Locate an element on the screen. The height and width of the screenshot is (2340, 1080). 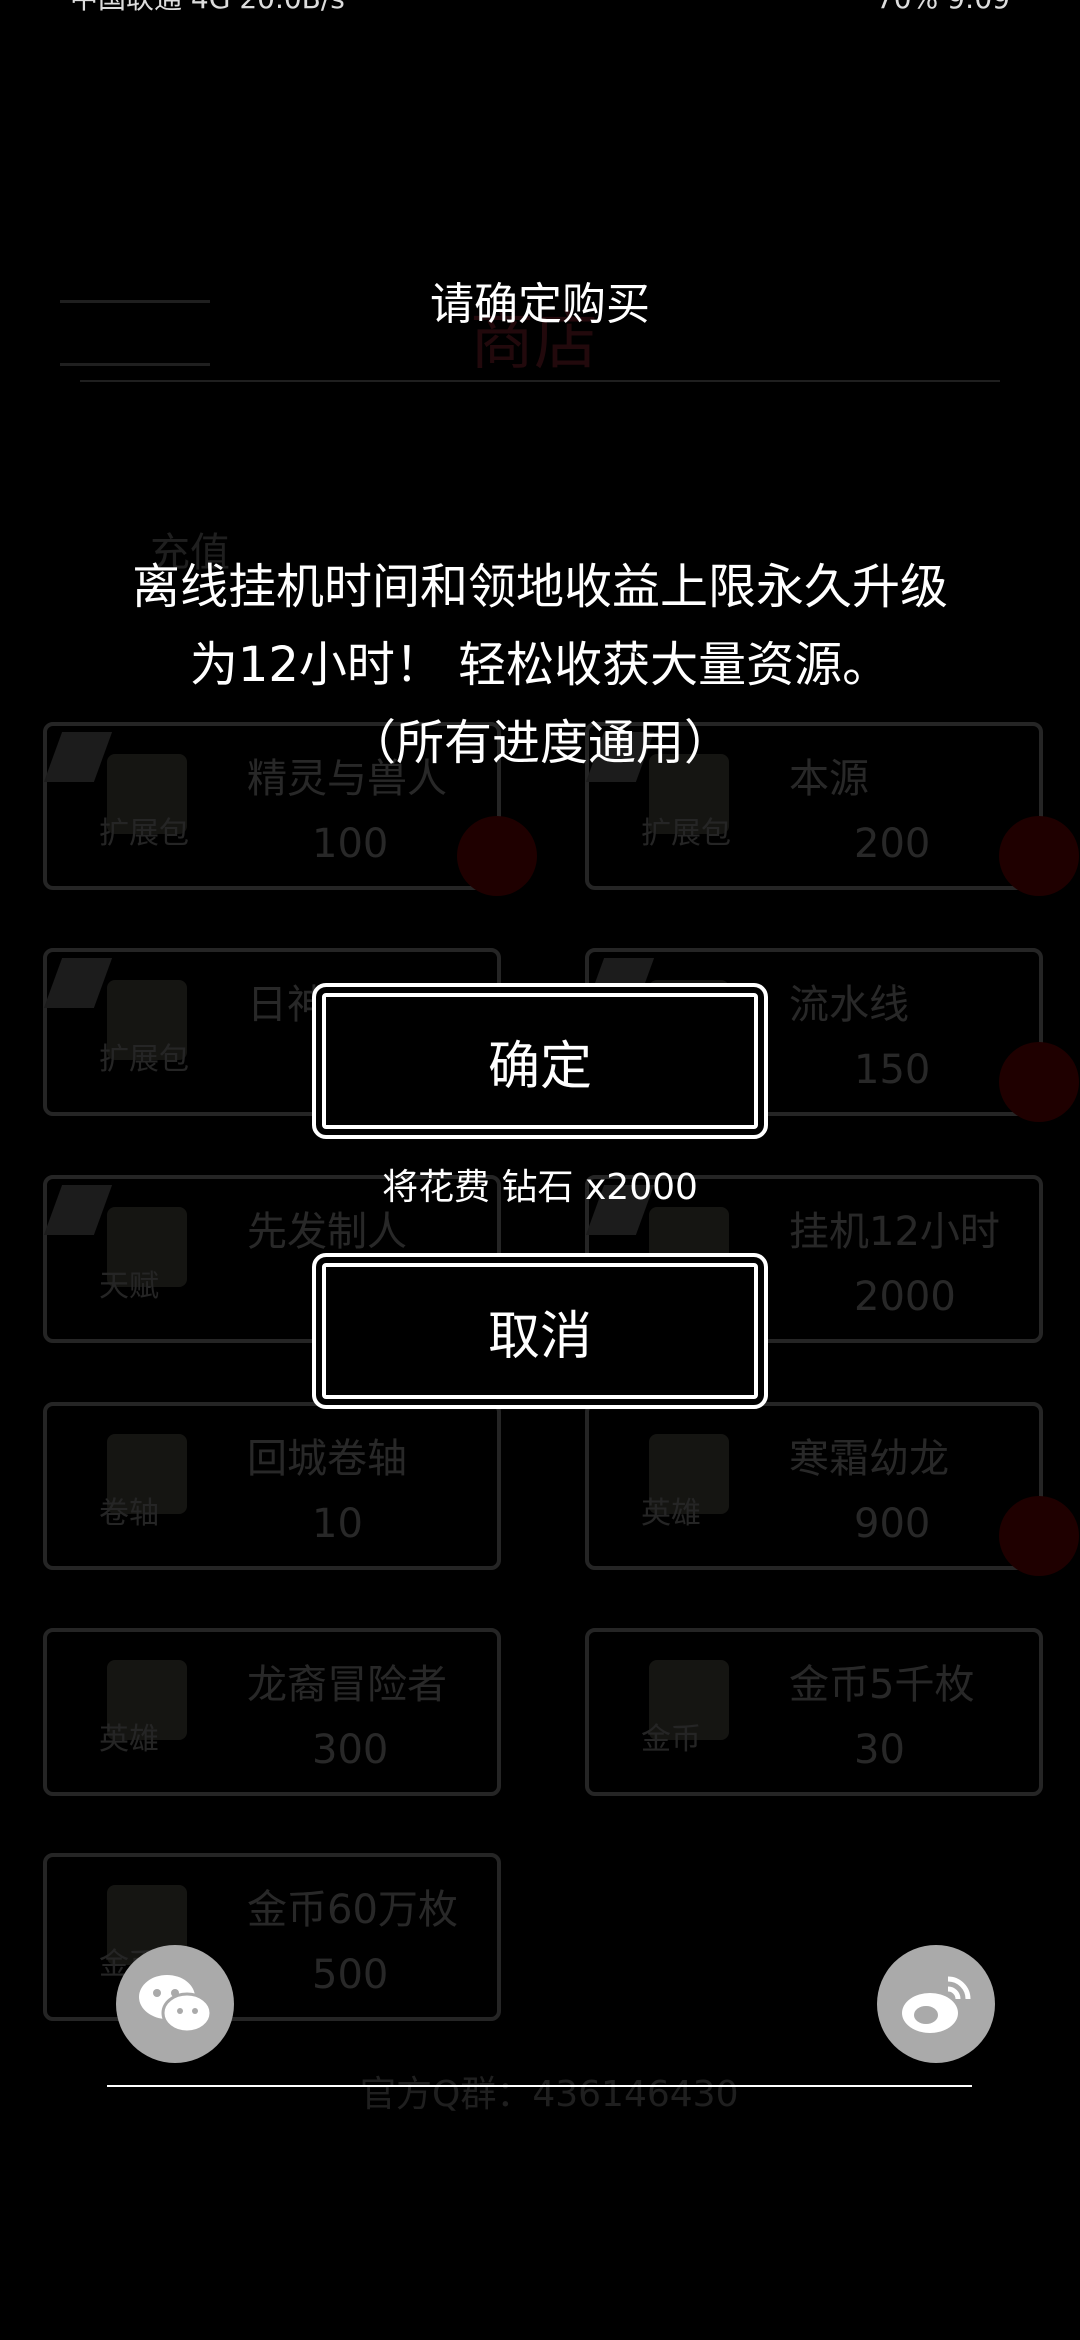
item-name: 金币60万枚 is located at coordinates (352, 1910).